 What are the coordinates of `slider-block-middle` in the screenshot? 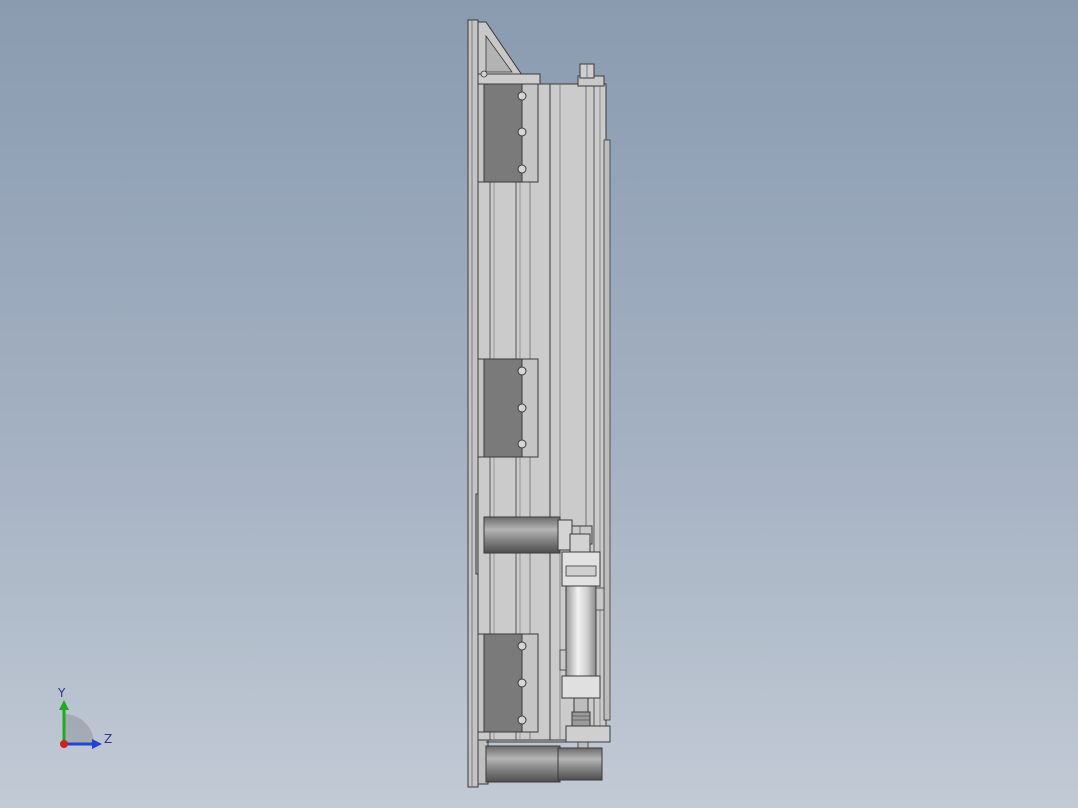 It's located at (508, 408).